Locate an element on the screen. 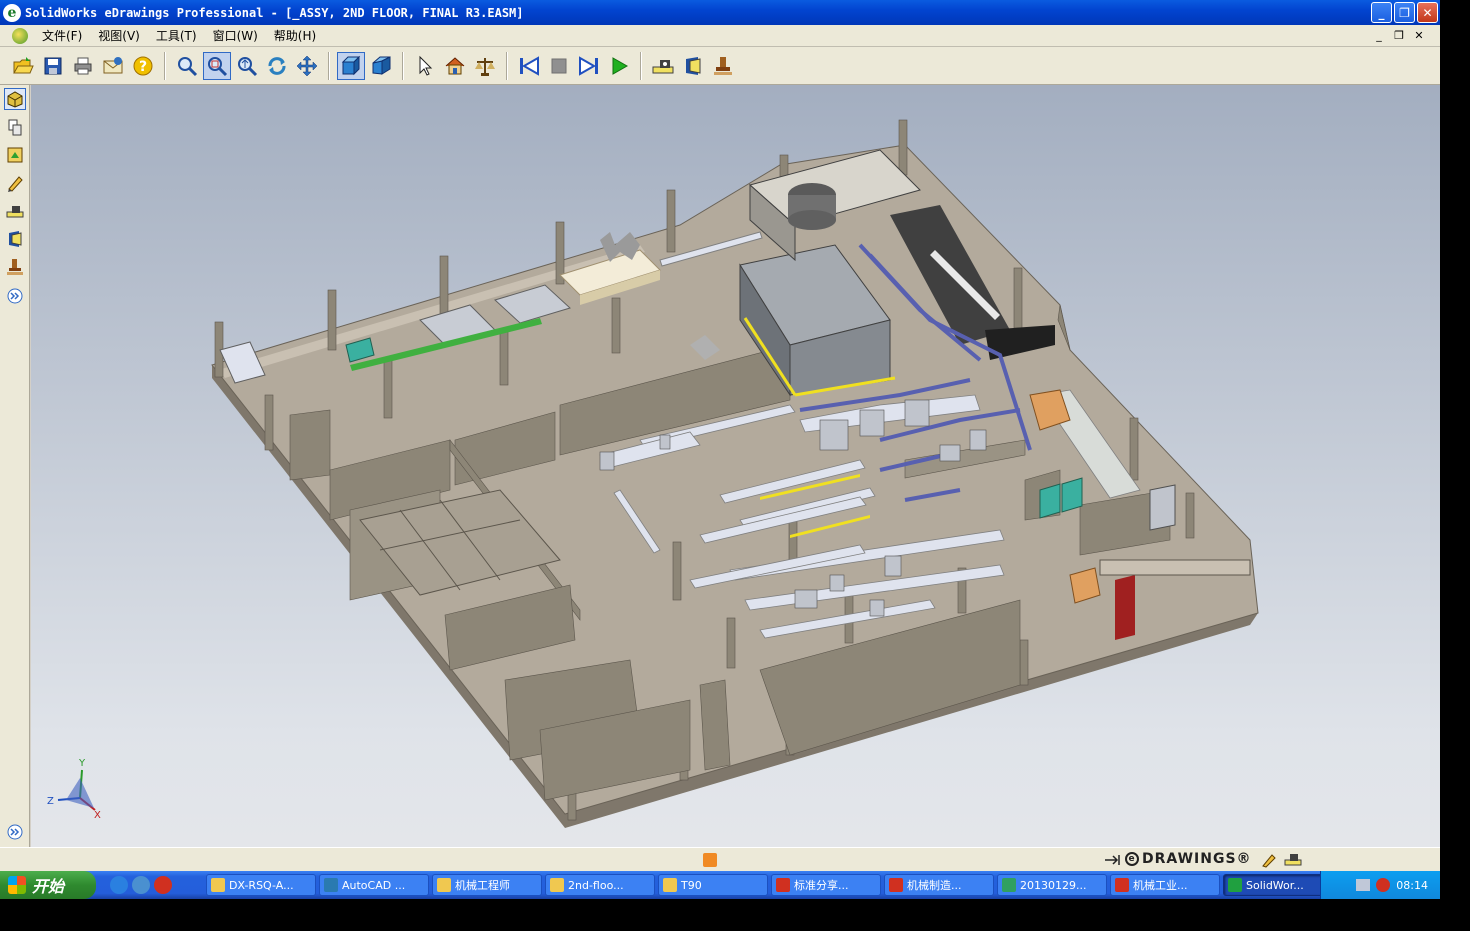 The image size is (1470, 931). axis-triad: Y Z X is located at coordinates (74, 789).